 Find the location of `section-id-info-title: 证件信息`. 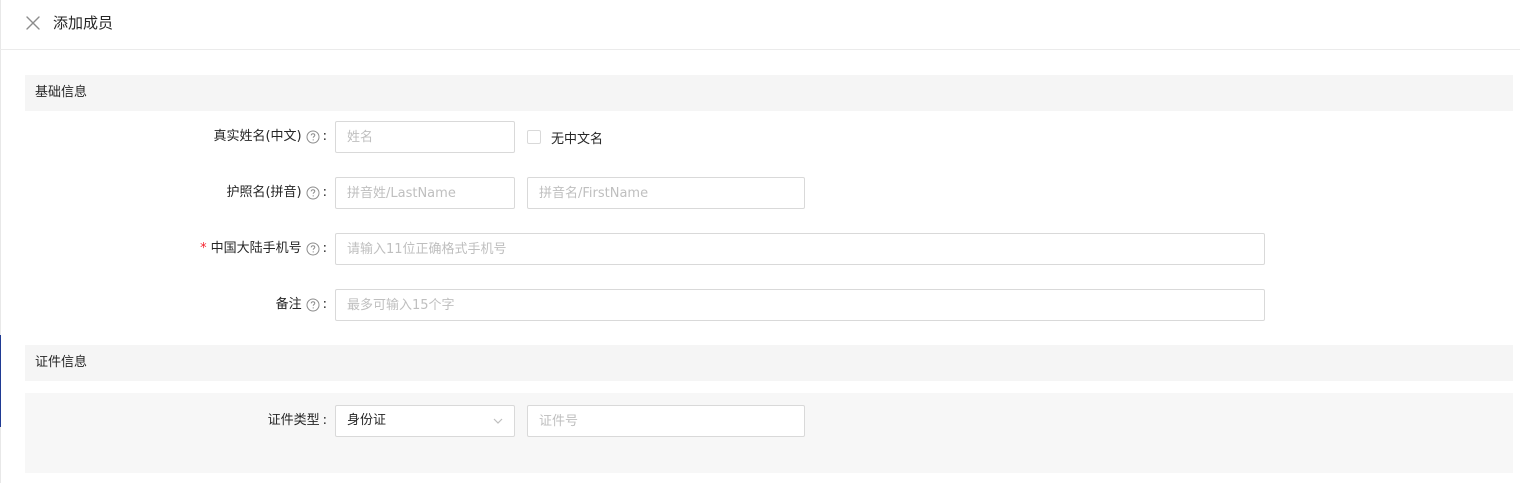

section-id-info-title: 证件信息 is located at coordinates (61, 362).